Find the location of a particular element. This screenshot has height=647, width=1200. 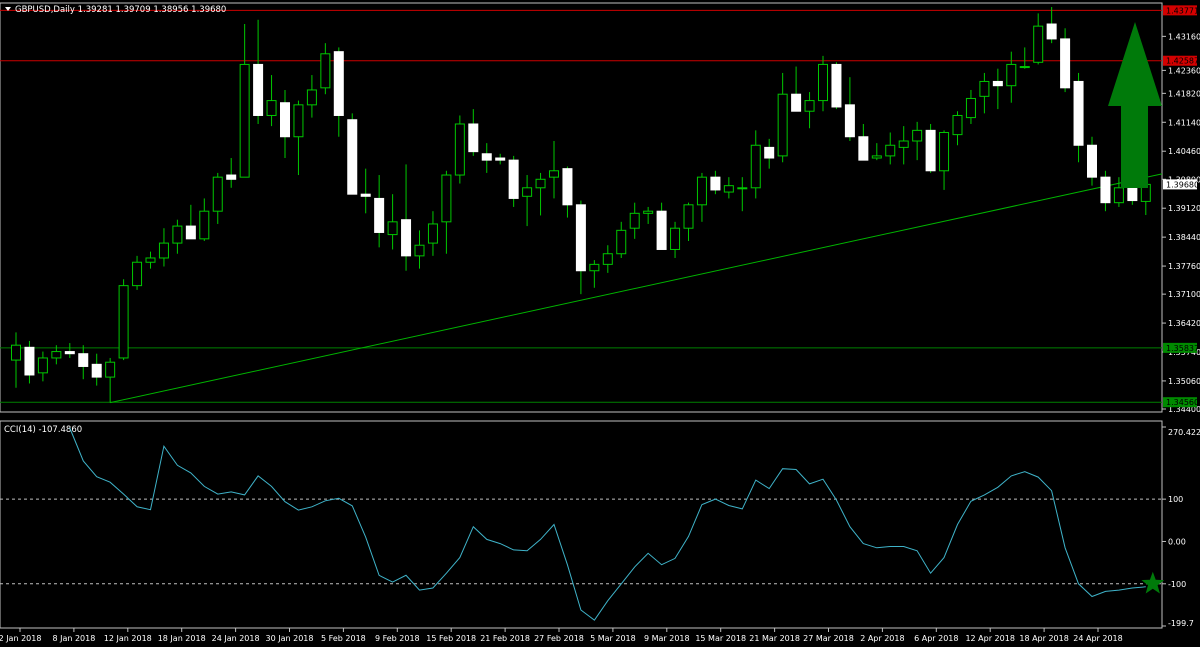

time-tick-label: 8 Jan 2018 is located at coordinates (73, 638).